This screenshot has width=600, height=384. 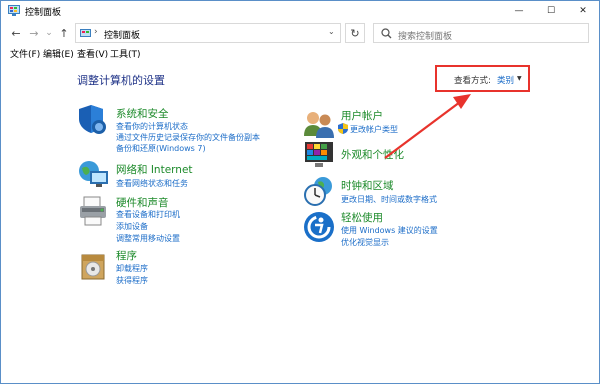 What do you see at coordinates (126, 255) in the screenshot?
I see `category-programs: 程序` at bounding box center [126, 255].